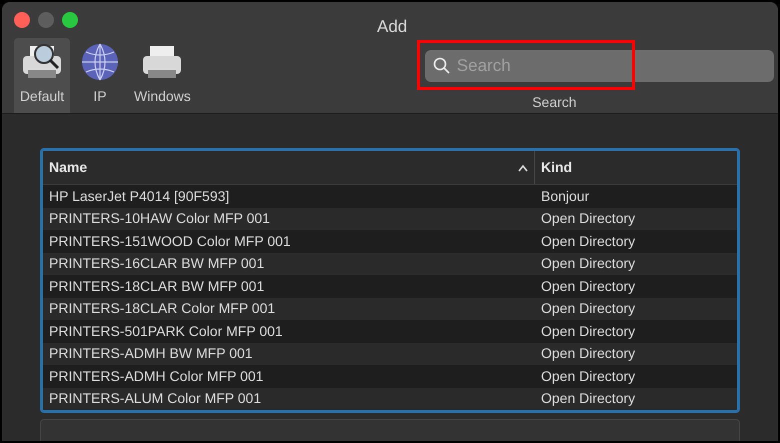 The width and height of the screenshot is (780, 443). Describe the element at coordinates (151, 354) in the screenshot. I see `table-cell-text: PRINTERS-ADMH BW MFP 001` at that location.